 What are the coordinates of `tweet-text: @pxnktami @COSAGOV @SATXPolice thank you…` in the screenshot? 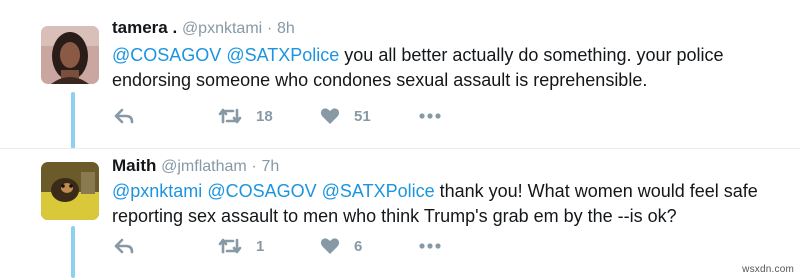 It's located at (442, 204).